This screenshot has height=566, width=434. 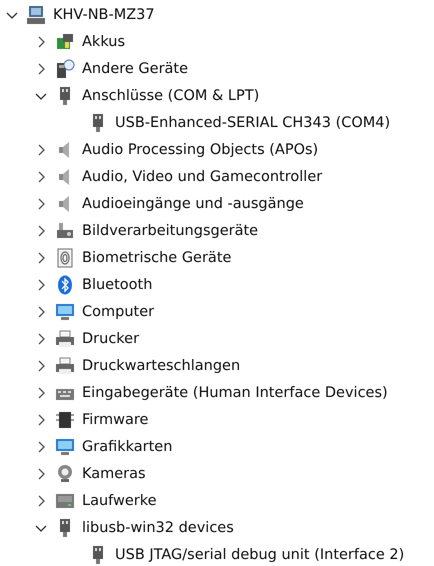 I want to click on tree-item-label: Bildverarbeitungsgeräte, so click(x=170, y=231).